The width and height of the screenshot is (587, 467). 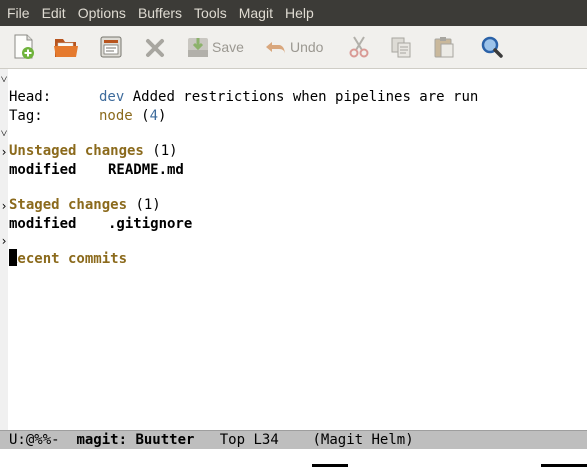 I want to click on new-file-button, so click(x=24, y=47).